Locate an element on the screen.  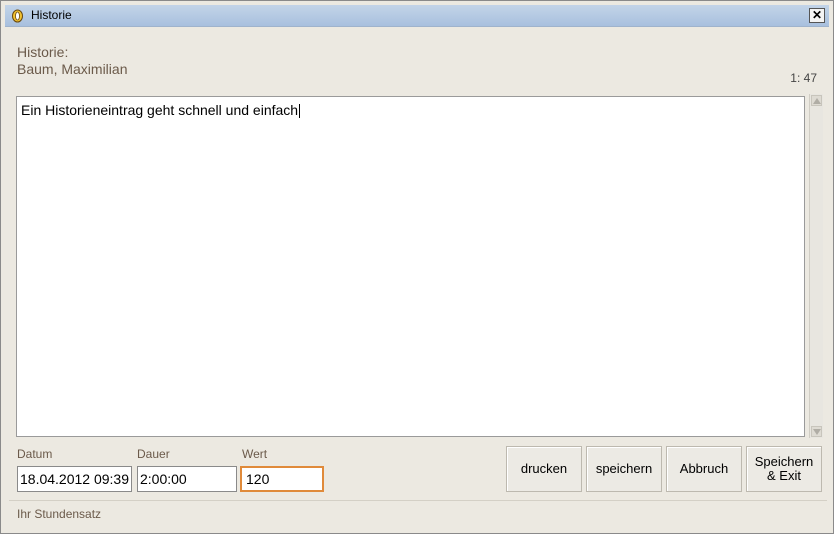
wert-field is located at coordinates (282, 479).